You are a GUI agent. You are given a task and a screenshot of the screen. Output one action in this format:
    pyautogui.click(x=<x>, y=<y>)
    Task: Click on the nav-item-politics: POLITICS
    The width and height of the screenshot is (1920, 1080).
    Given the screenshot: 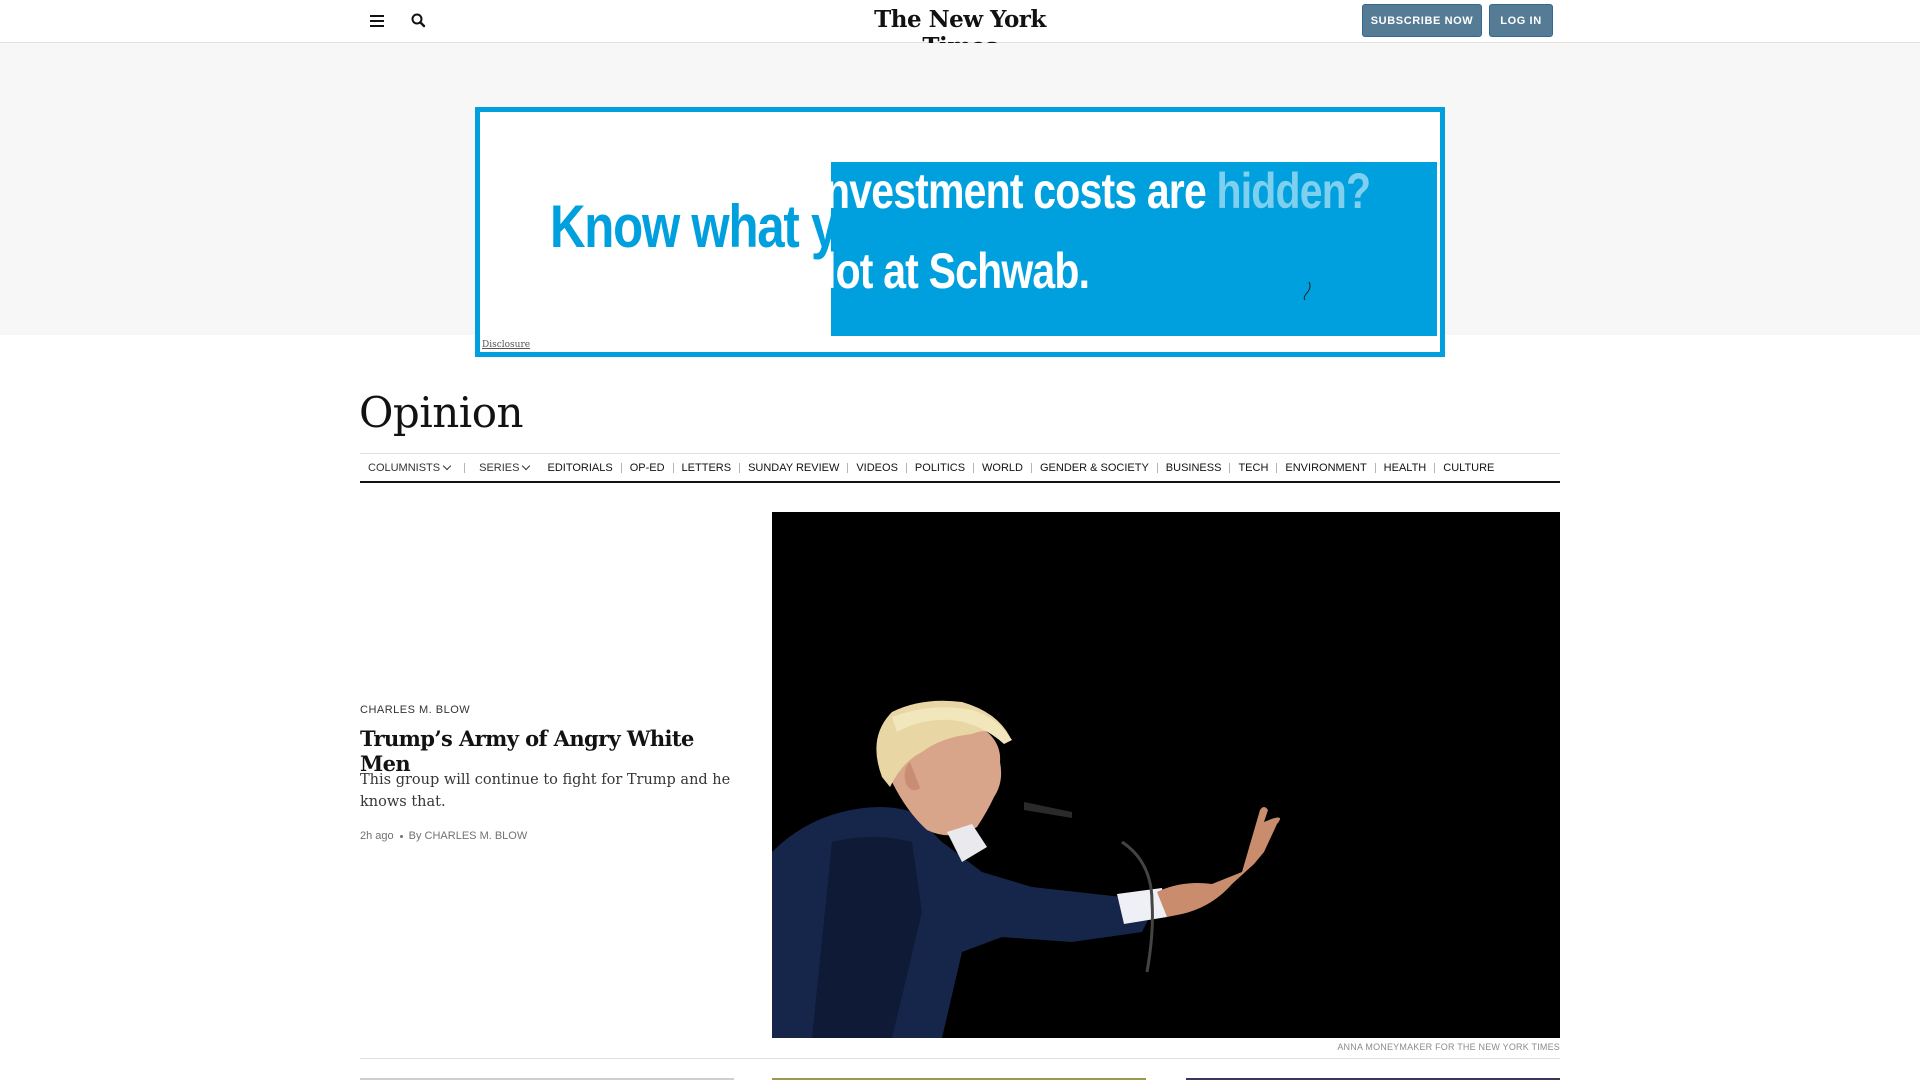 What is the action you would take?
    pyautogui.click(x=940, y=468)
    